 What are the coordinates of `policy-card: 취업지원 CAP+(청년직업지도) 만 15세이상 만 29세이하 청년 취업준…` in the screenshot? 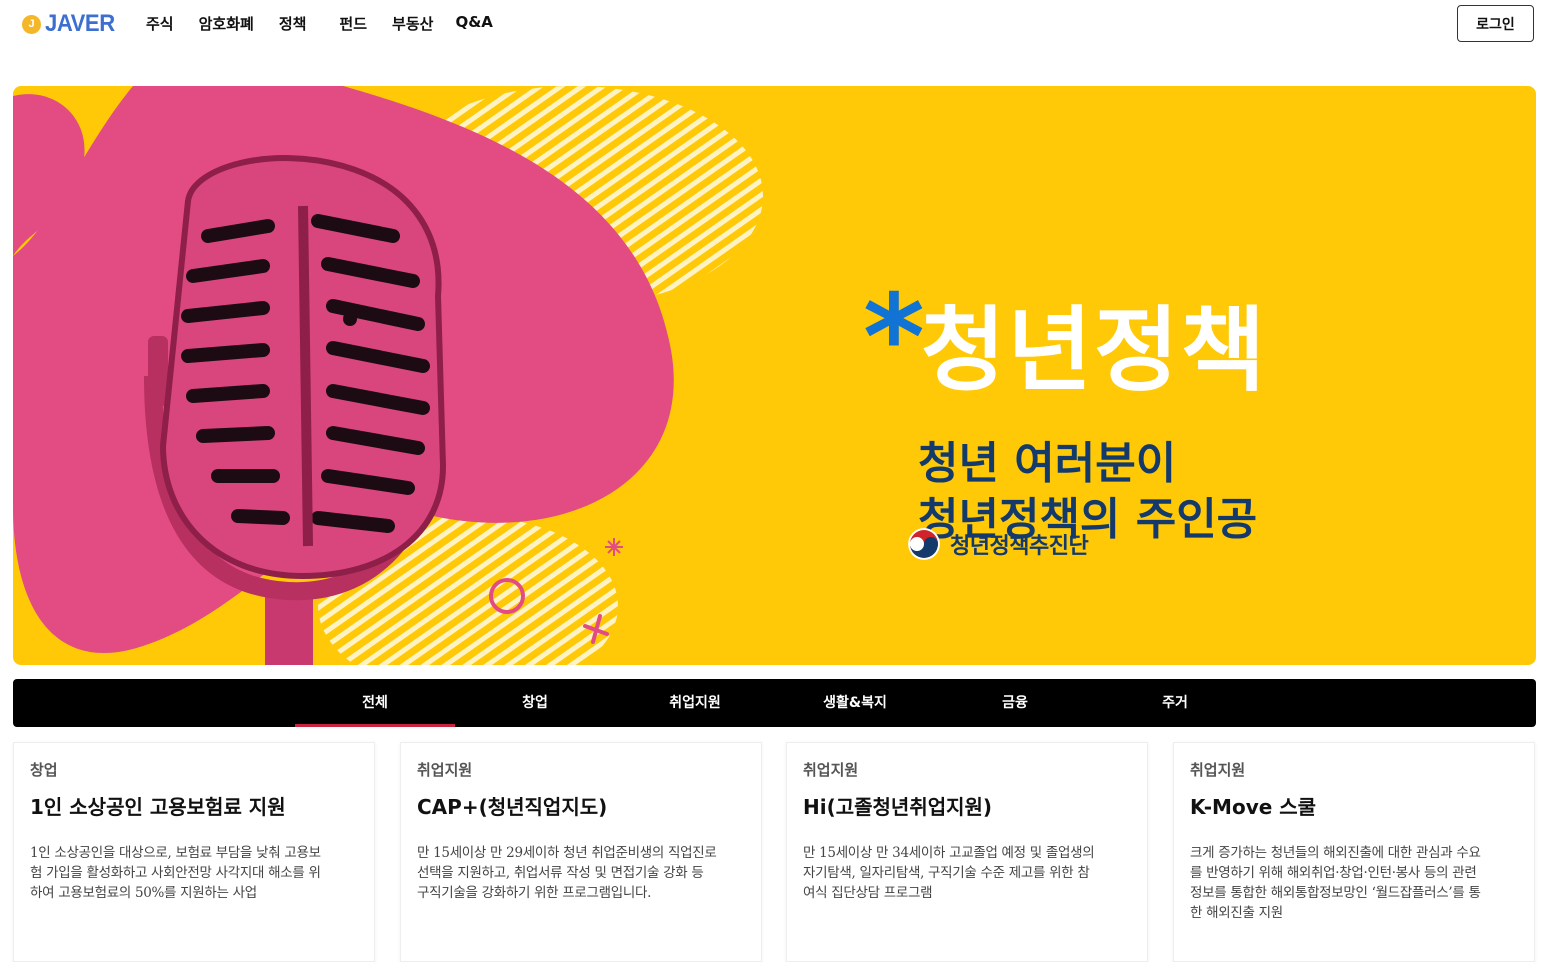 It's located at (581, 852).